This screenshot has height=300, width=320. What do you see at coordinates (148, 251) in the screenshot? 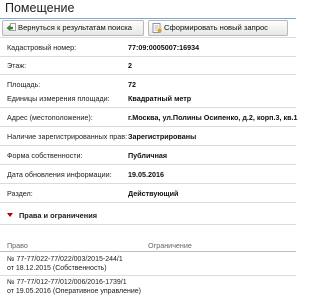
I see `table-header-divider` at bounding box center [148, 251].